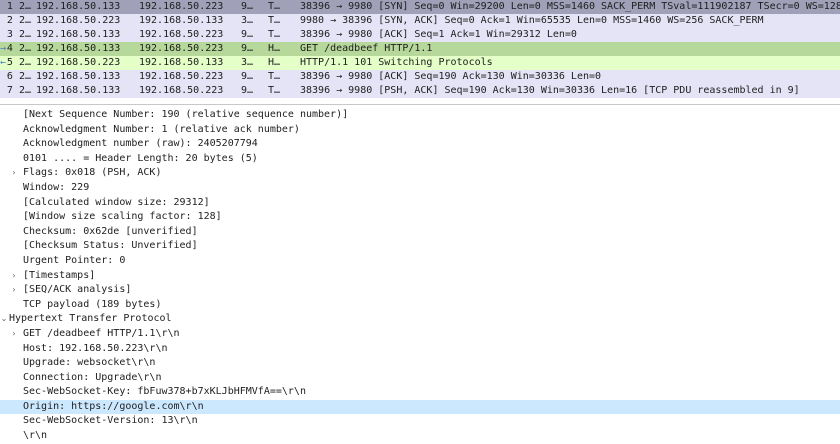  I want to click on detail-row: Host: 192.168.50.223\r\n, so click(420, 349).